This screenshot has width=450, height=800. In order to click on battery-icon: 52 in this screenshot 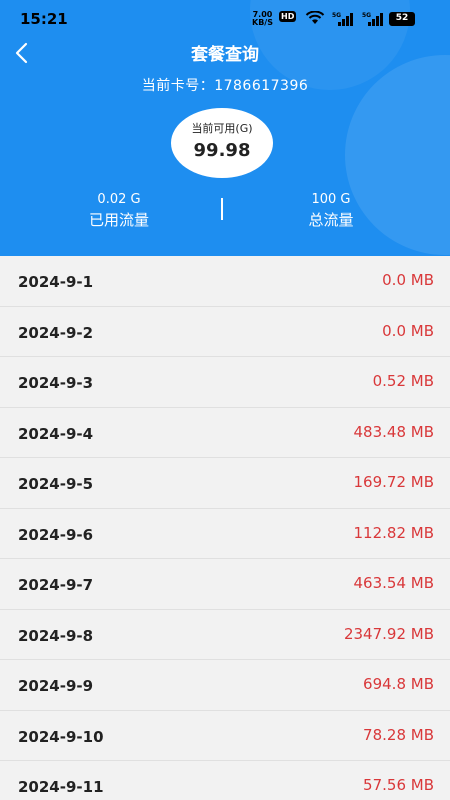, I will do `click(402, 19)`.